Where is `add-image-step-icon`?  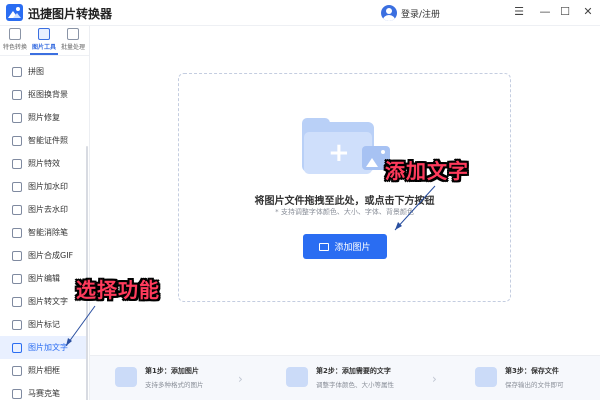
add-image-step-icon is located at coordinates (126, 377).